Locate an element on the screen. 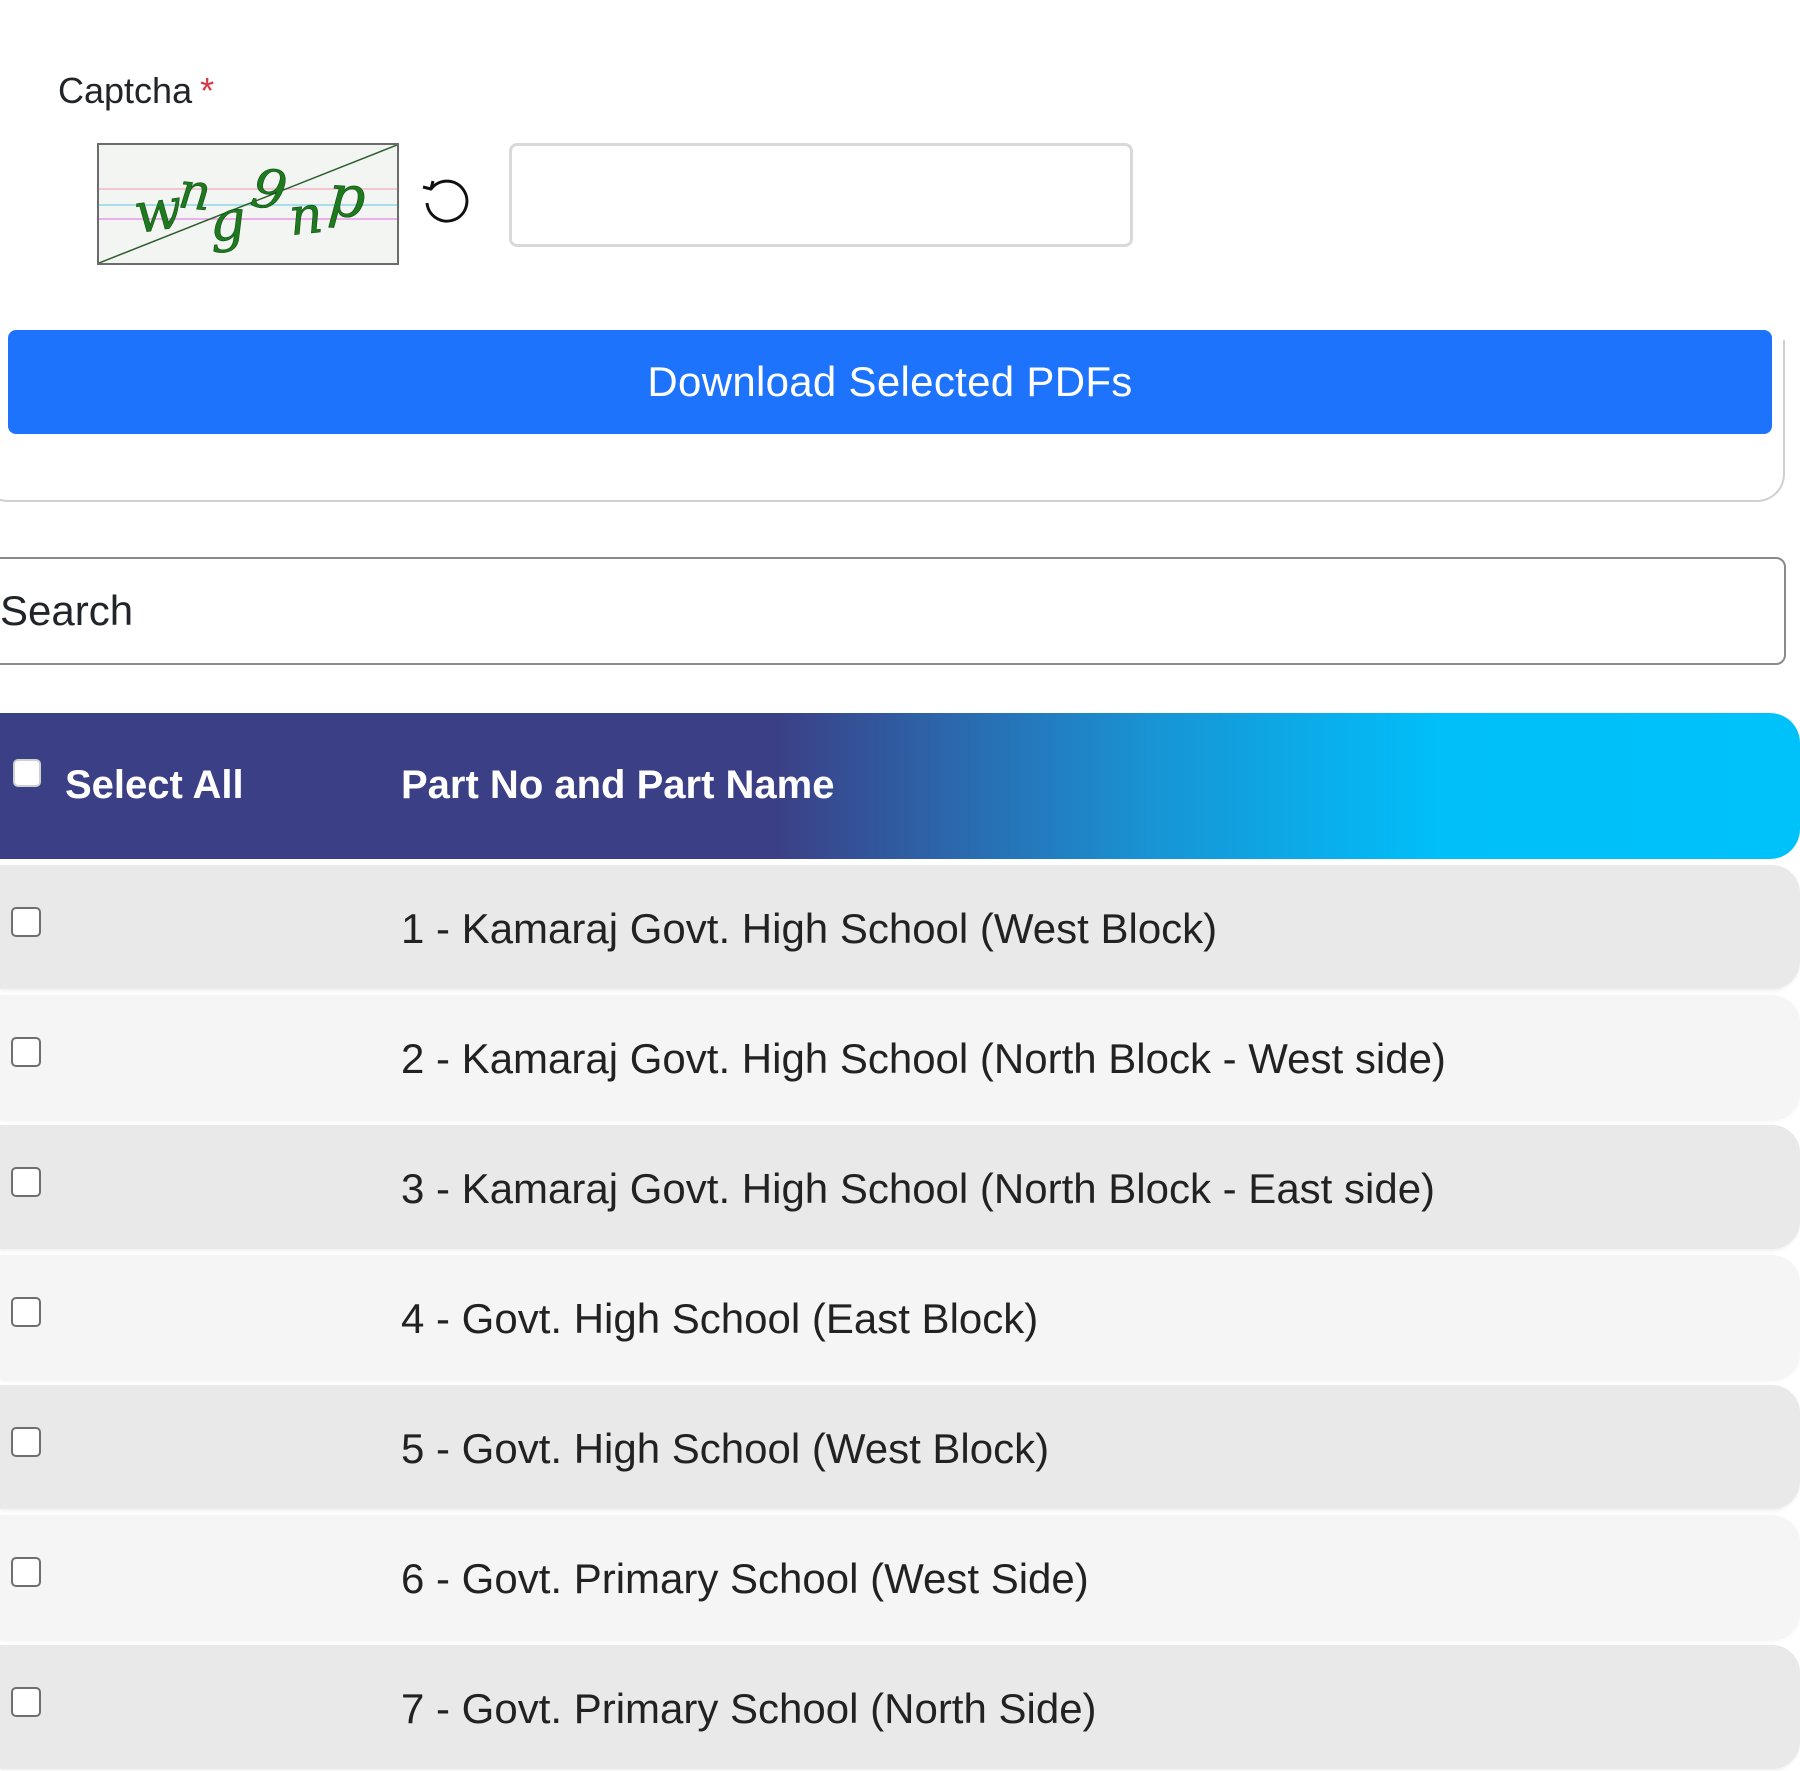 This screenshot has height=1771, width=1800. select-all-label: Select All is located at coordinates (154, 785).